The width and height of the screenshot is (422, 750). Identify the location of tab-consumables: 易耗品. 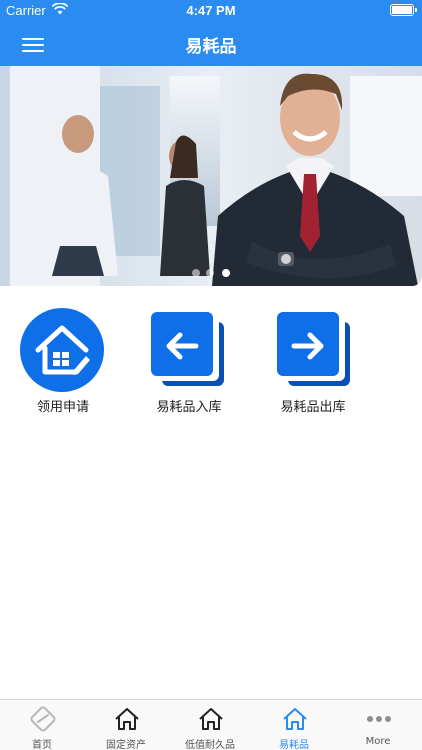
(294, 725).